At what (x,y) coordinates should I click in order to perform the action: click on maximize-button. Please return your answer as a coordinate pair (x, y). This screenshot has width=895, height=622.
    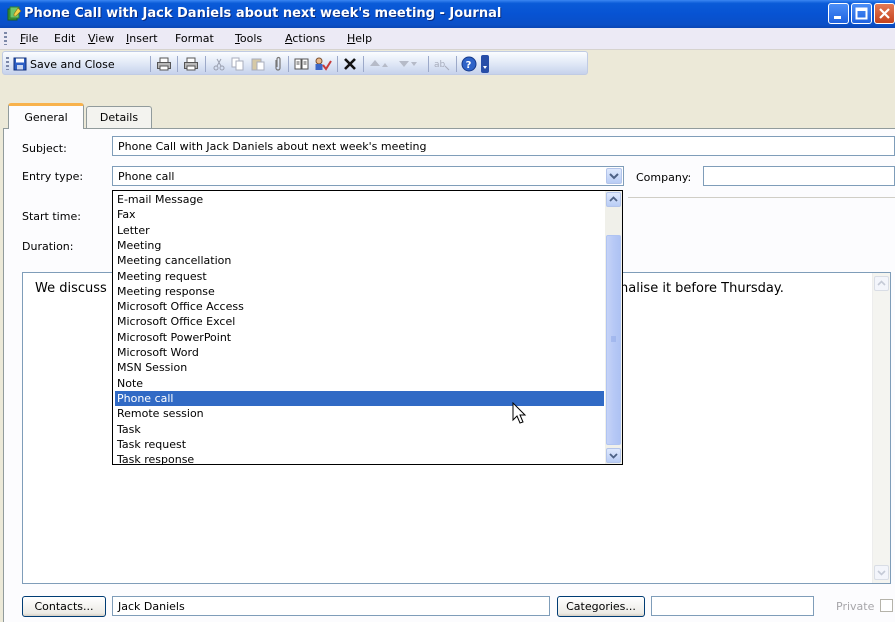
    Looking at the image, I should click on (861, 13).